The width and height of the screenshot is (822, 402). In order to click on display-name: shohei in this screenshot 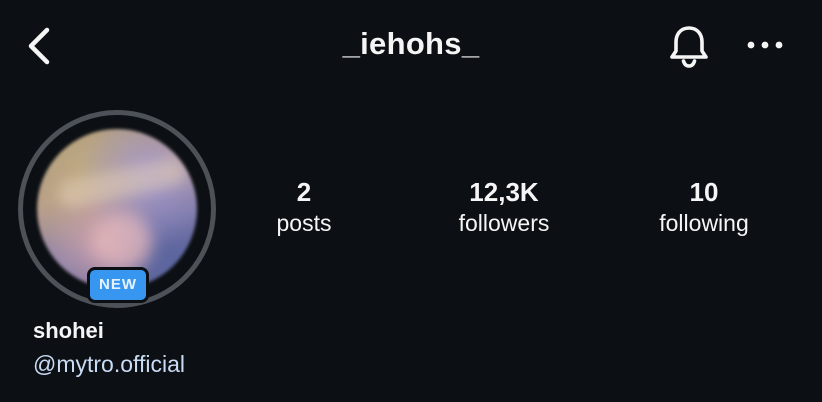, I will do `click(68, 330)`.